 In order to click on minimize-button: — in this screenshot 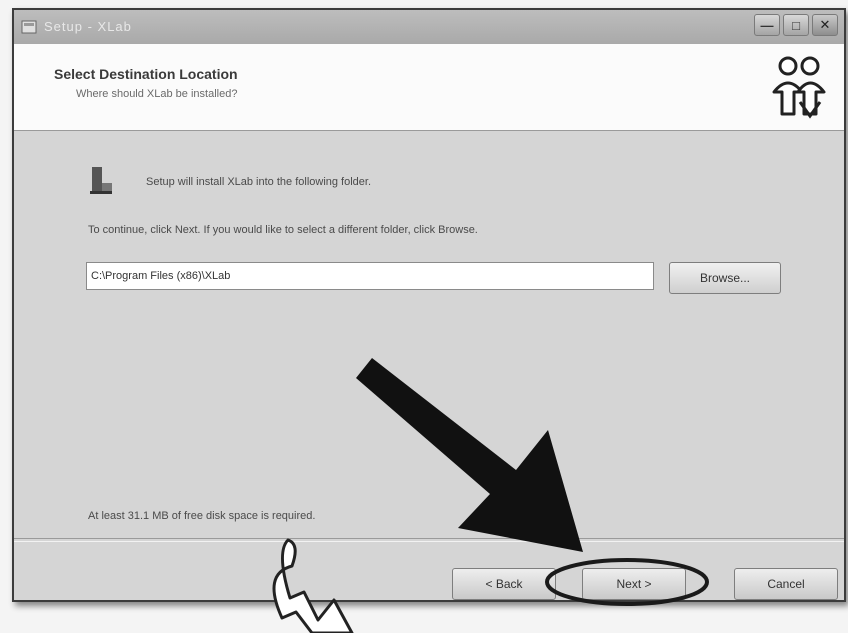, I will do `click(767, 25)`.